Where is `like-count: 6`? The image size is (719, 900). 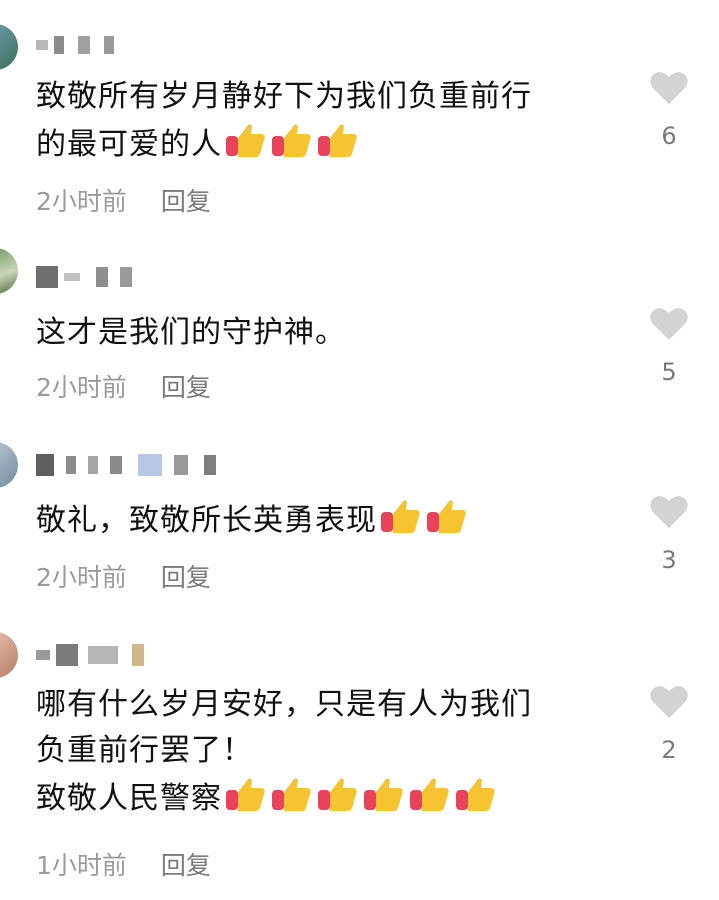
like-count: 6 is located at coordinates (669, 136).